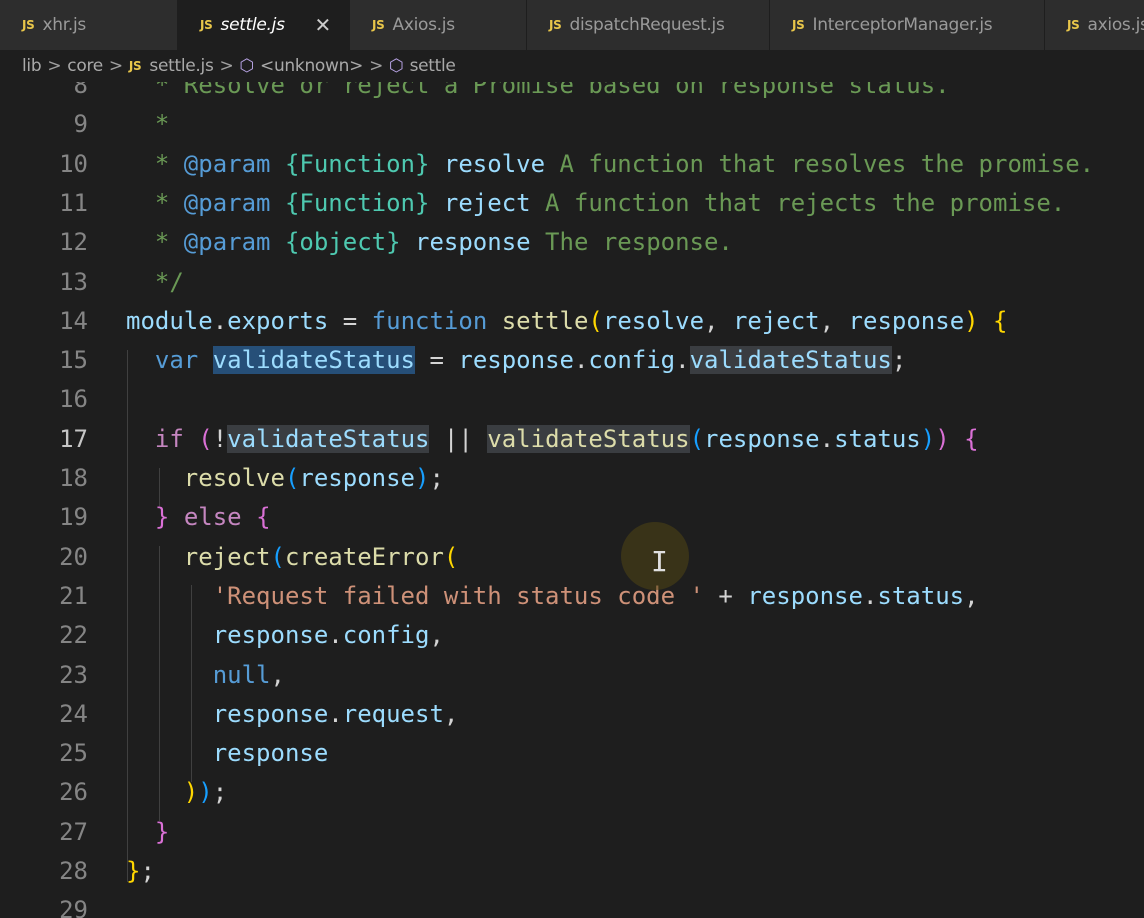 The width and height of the screenshot is (1144, 918). I want to click on code-token: {, so click(1000, 321).